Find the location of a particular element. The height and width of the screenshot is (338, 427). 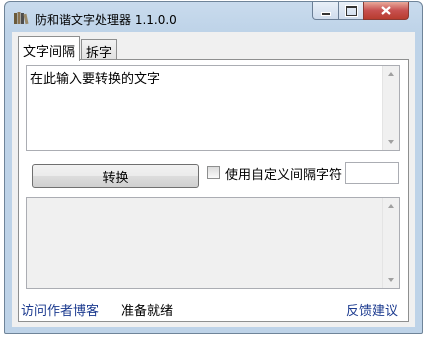

custom-separator-checkbox is located at coordinates (213, 172).